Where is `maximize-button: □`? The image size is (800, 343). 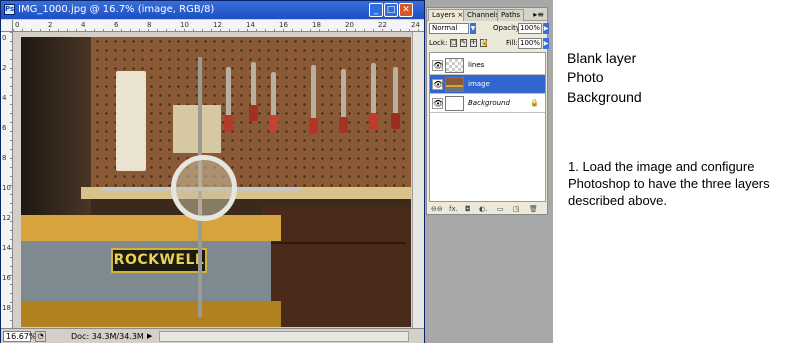
maximize-button: □ is located at coordinates (391, 10).